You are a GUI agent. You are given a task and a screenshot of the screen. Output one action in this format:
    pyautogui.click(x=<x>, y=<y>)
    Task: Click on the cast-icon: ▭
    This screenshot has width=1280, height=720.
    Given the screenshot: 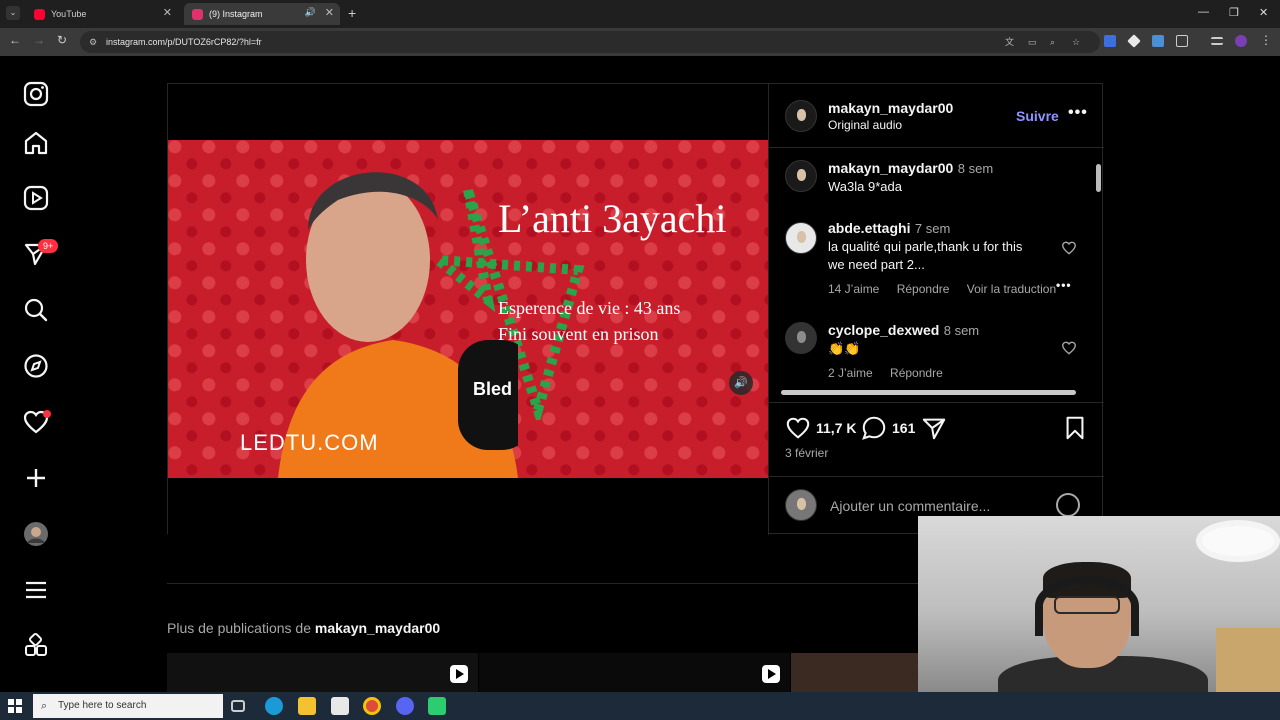 What is the action you would take?
    pyautogui.click(x=1032, y=42)
    